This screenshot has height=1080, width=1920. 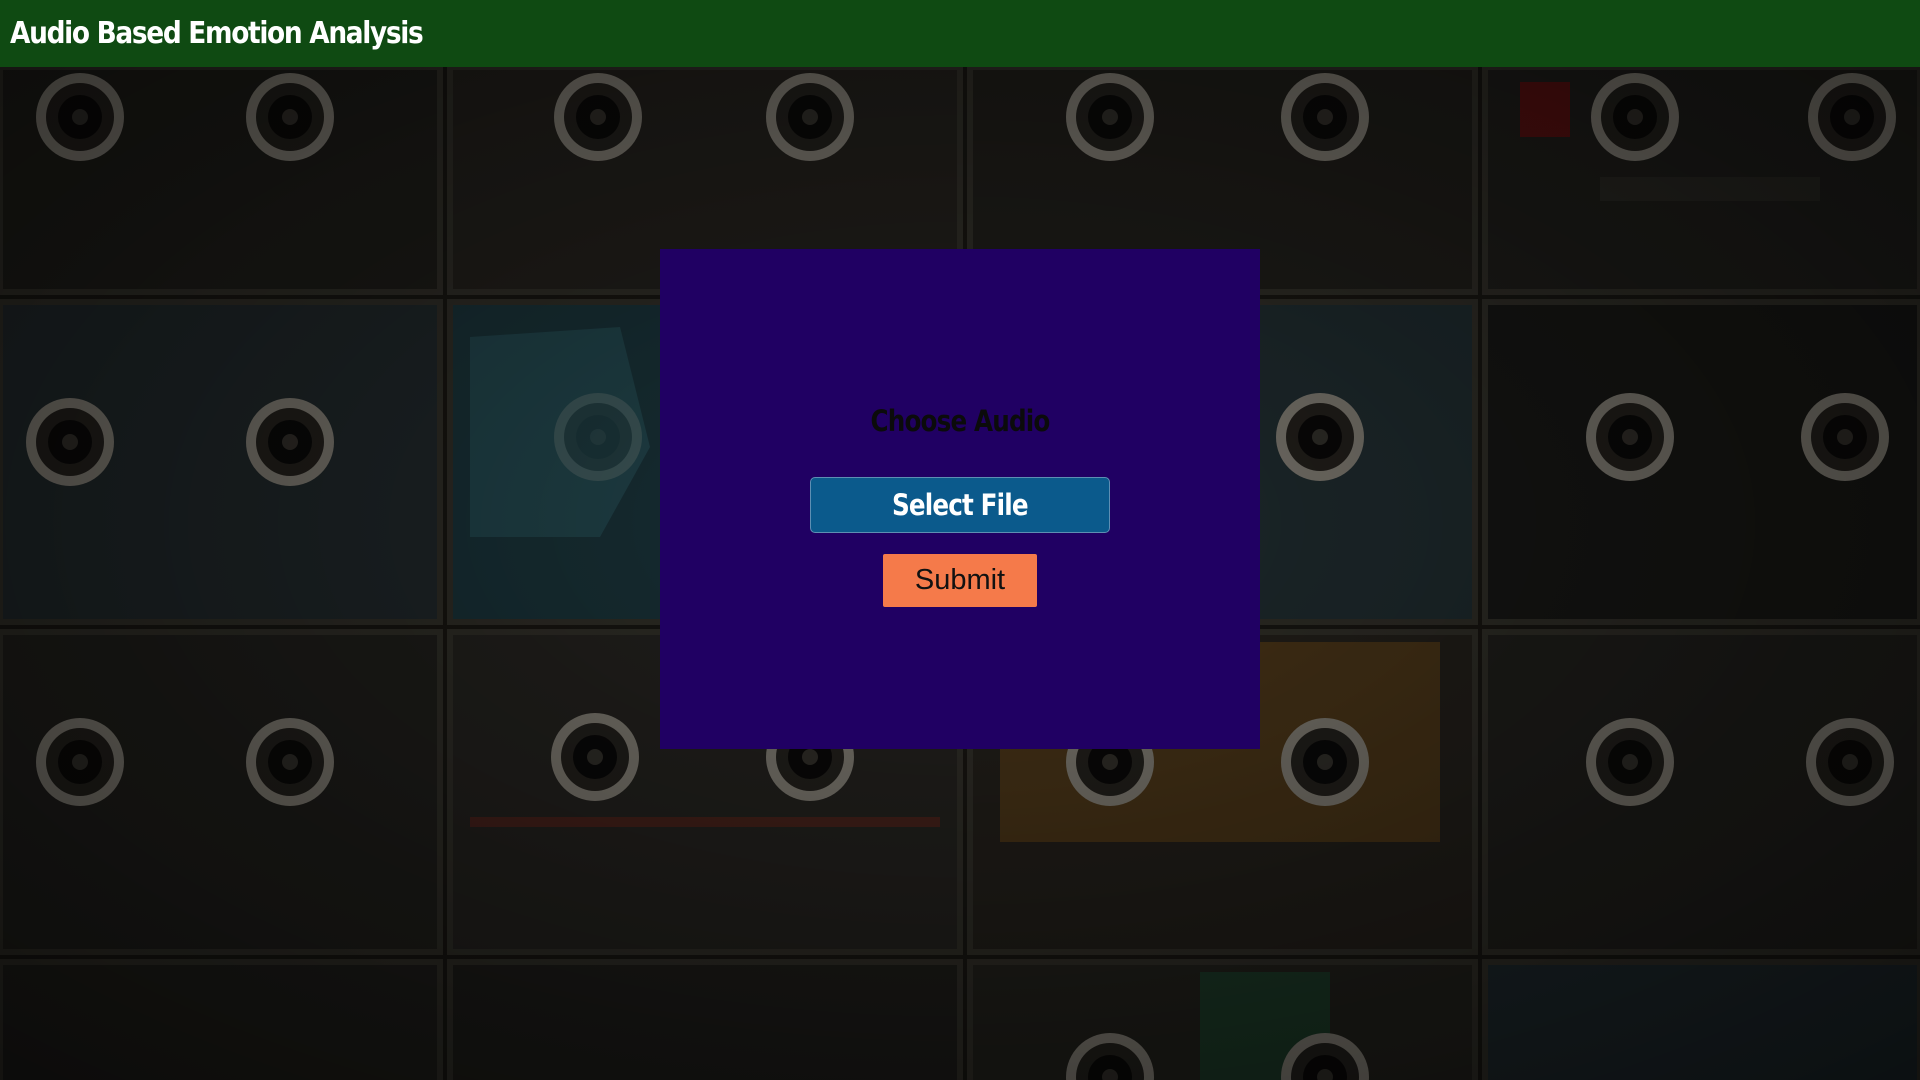 I want to click on select-file-button: Select File, so click(x=960, y=505).